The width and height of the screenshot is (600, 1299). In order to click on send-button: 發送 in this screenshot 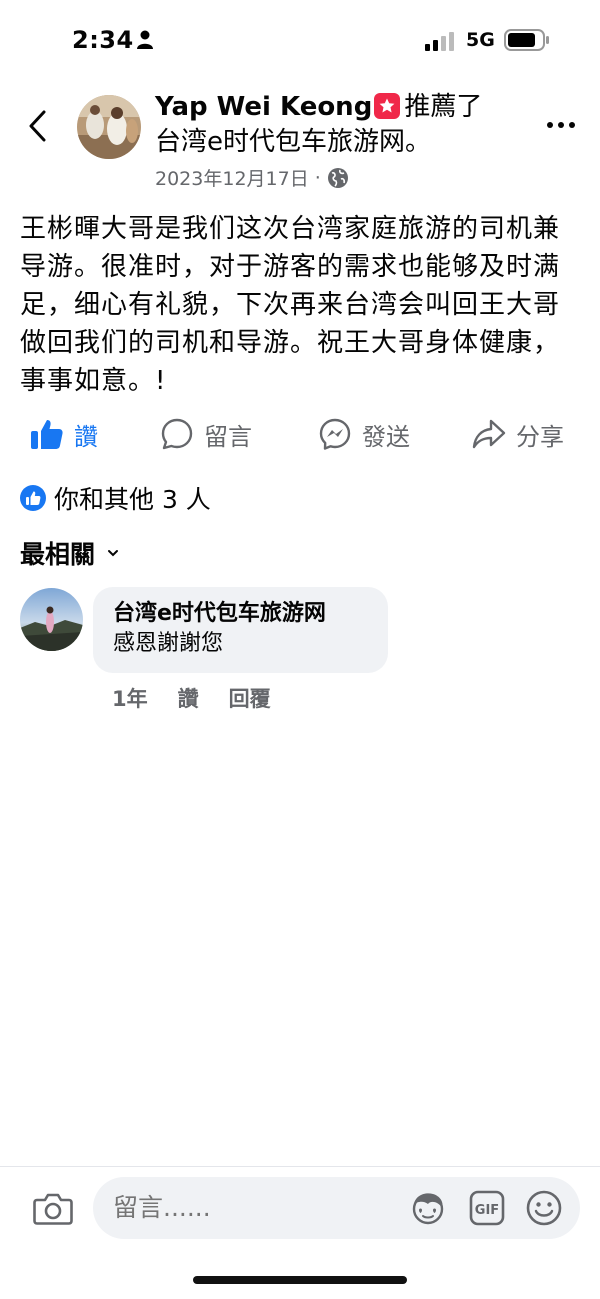, I will do `click(364, 434)`.